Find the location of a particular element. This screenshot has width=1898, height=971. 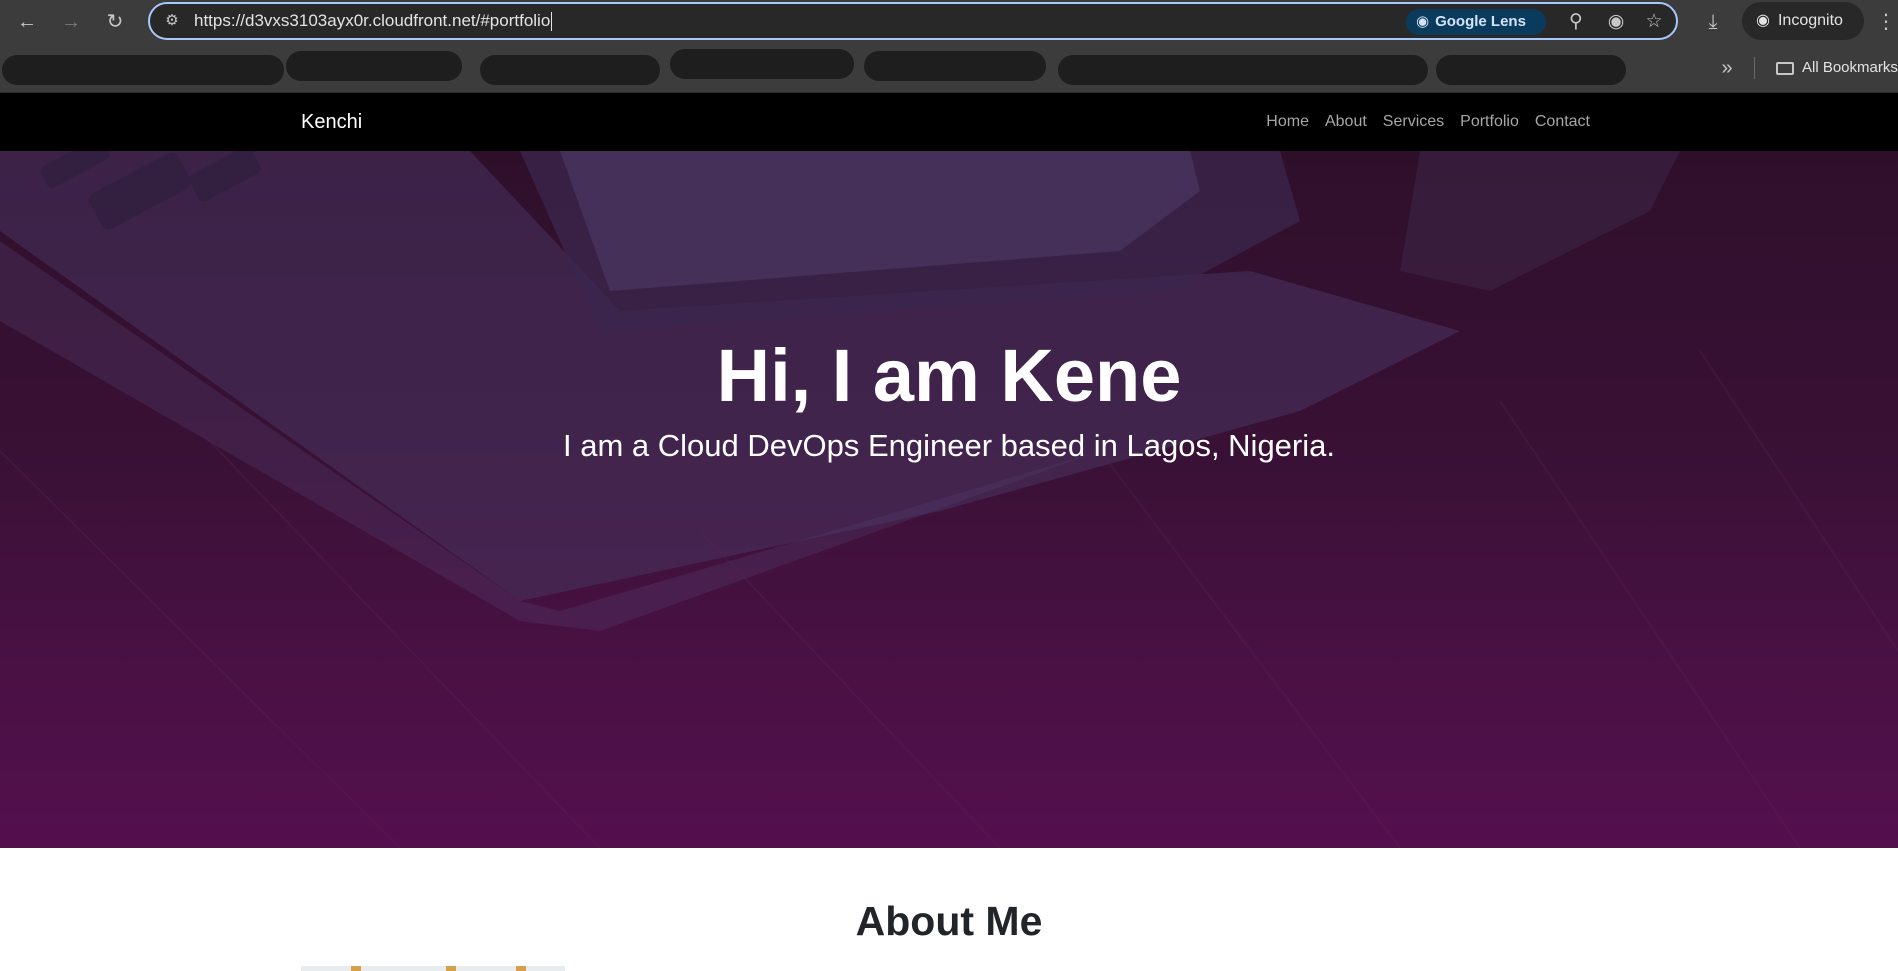

about-heading: About Me is located at coordinates (949, 921).